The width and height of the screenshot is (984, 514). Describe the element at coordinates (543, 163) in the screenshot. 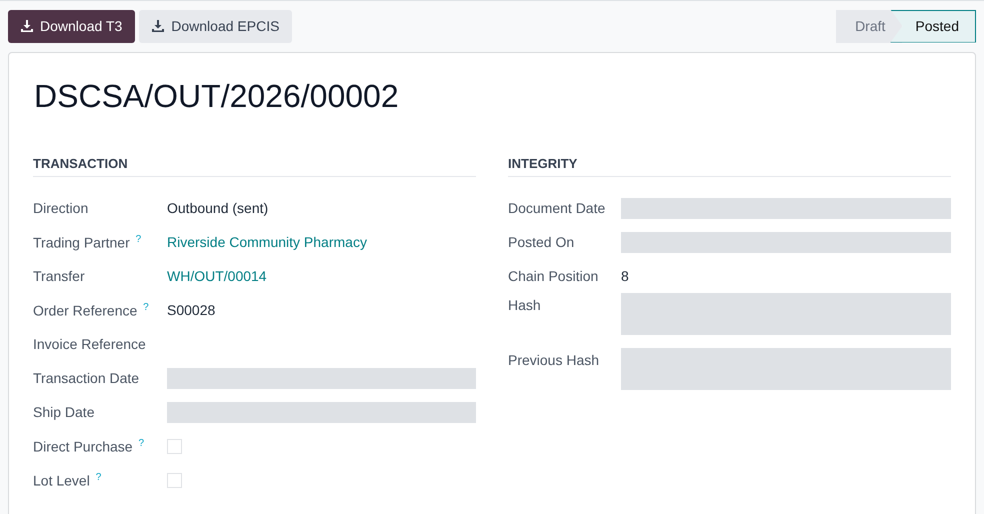

I see `section-heading: INTEGRITY` at that location.